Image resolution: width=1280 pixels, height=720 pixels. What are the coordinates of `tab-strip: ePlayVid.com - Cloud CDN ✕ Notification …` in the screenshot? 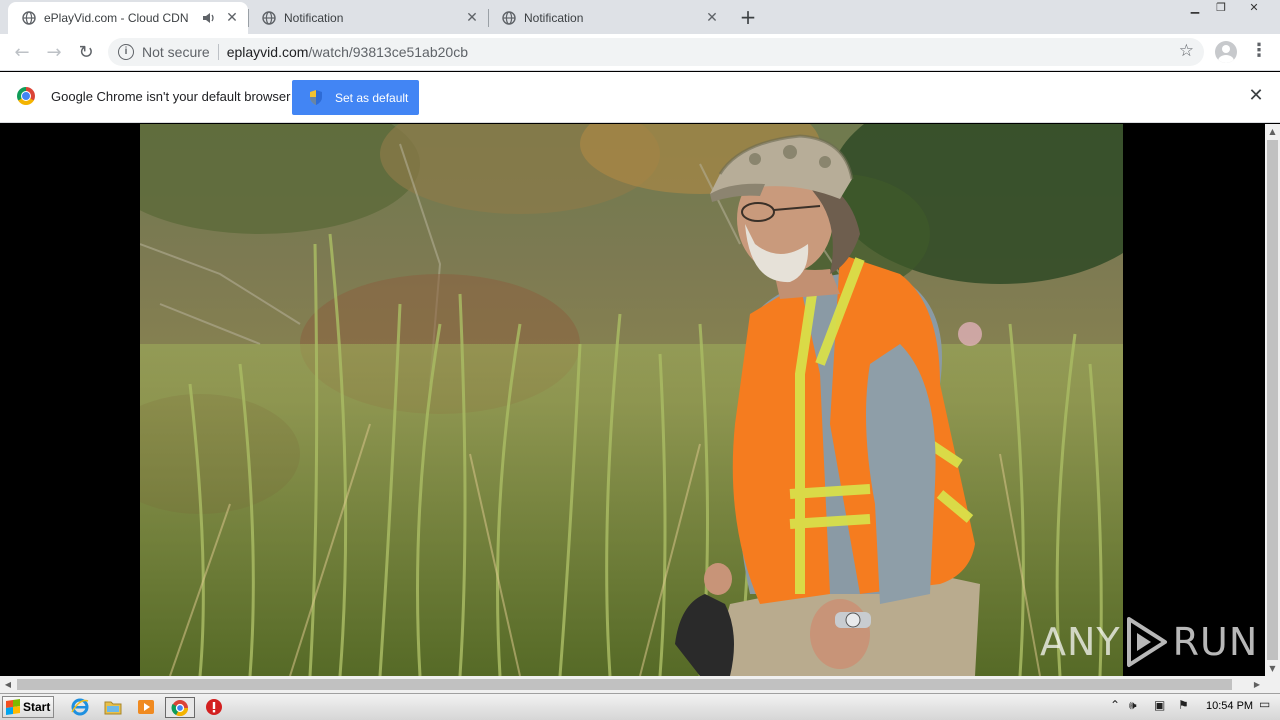 It's located at (640, 17).